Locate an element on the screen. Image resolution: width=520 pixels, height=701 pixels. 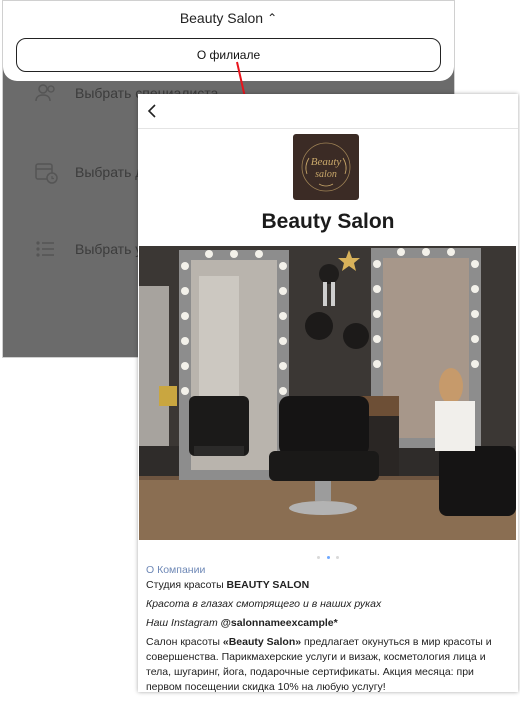
svg-text: salon is located at coordinates (326, 174).